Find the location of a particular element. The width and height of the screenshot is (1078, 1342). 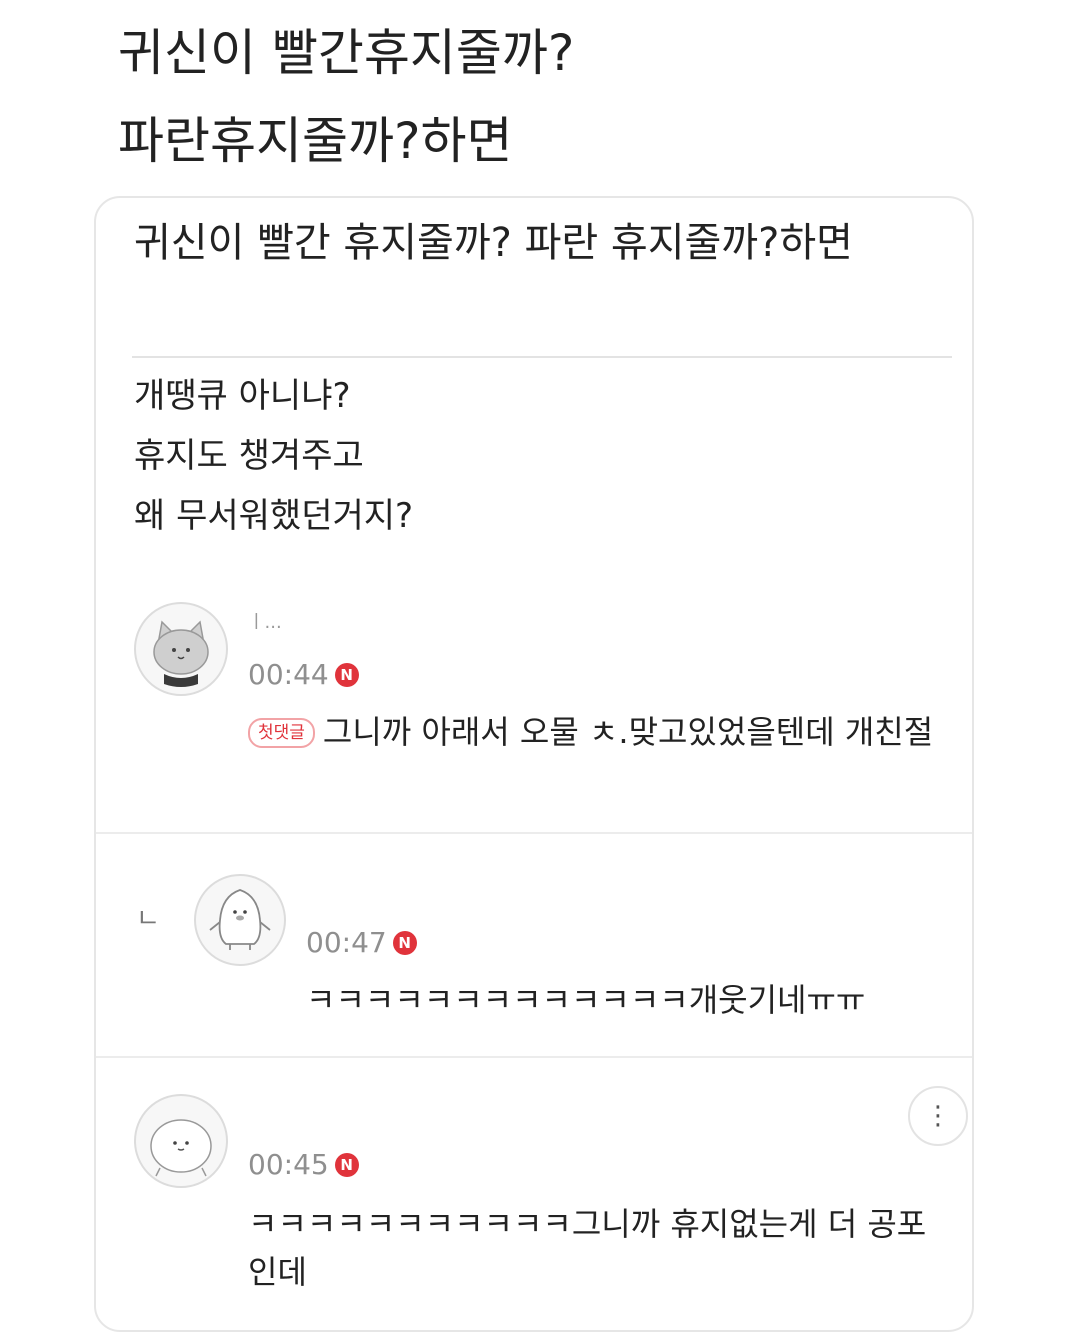

comment-meta: 00:45 N is located at coordinates (303, 1164).